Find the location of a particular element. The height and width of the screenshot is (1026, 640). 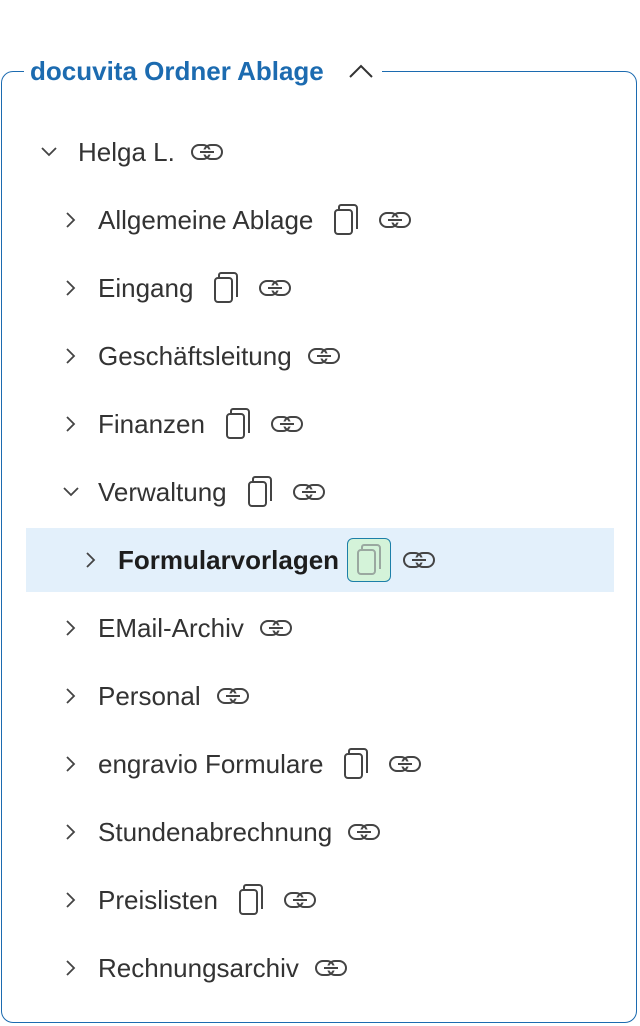

tree-item-label: EMail-Archiv is located at coordinates (171, 628).